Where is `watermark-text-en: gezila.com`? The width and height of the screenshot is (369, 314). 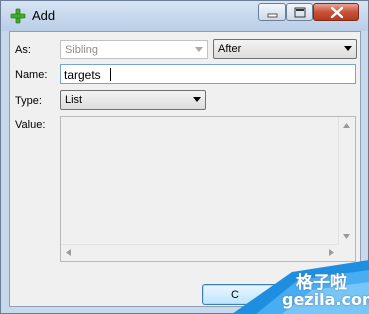 watermark-text-en: gezila.com is located at coordinates (325, 299).